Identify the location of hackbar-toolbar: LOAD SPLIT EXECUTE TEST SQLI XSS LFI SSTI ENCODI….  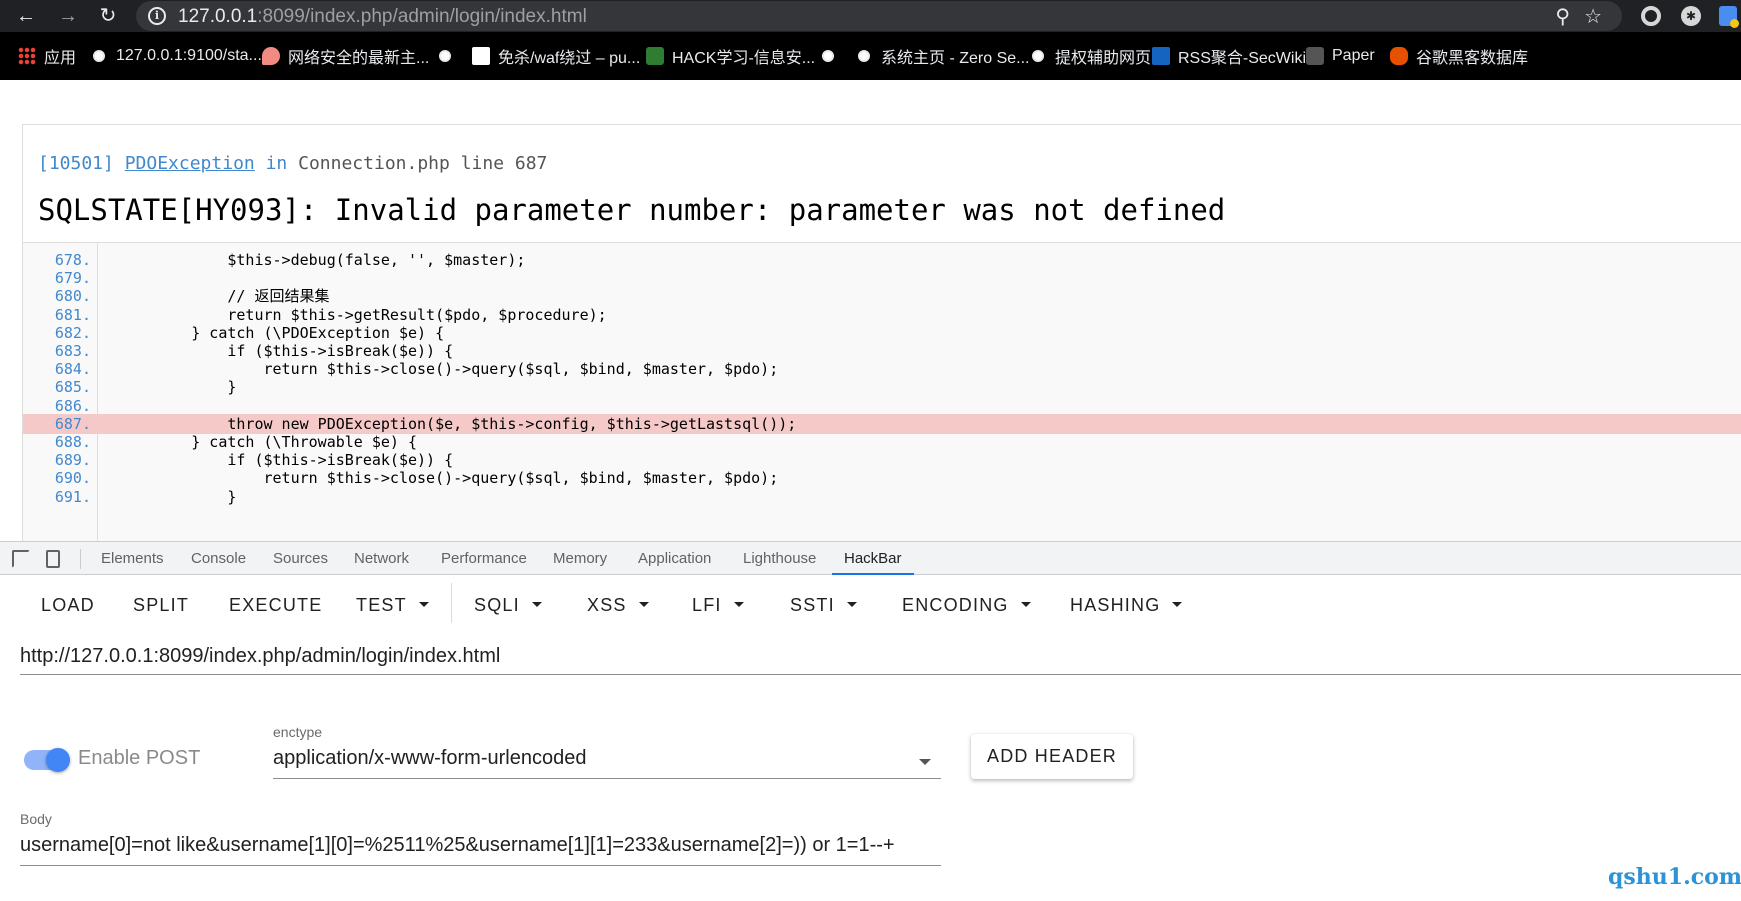
(870, 605).